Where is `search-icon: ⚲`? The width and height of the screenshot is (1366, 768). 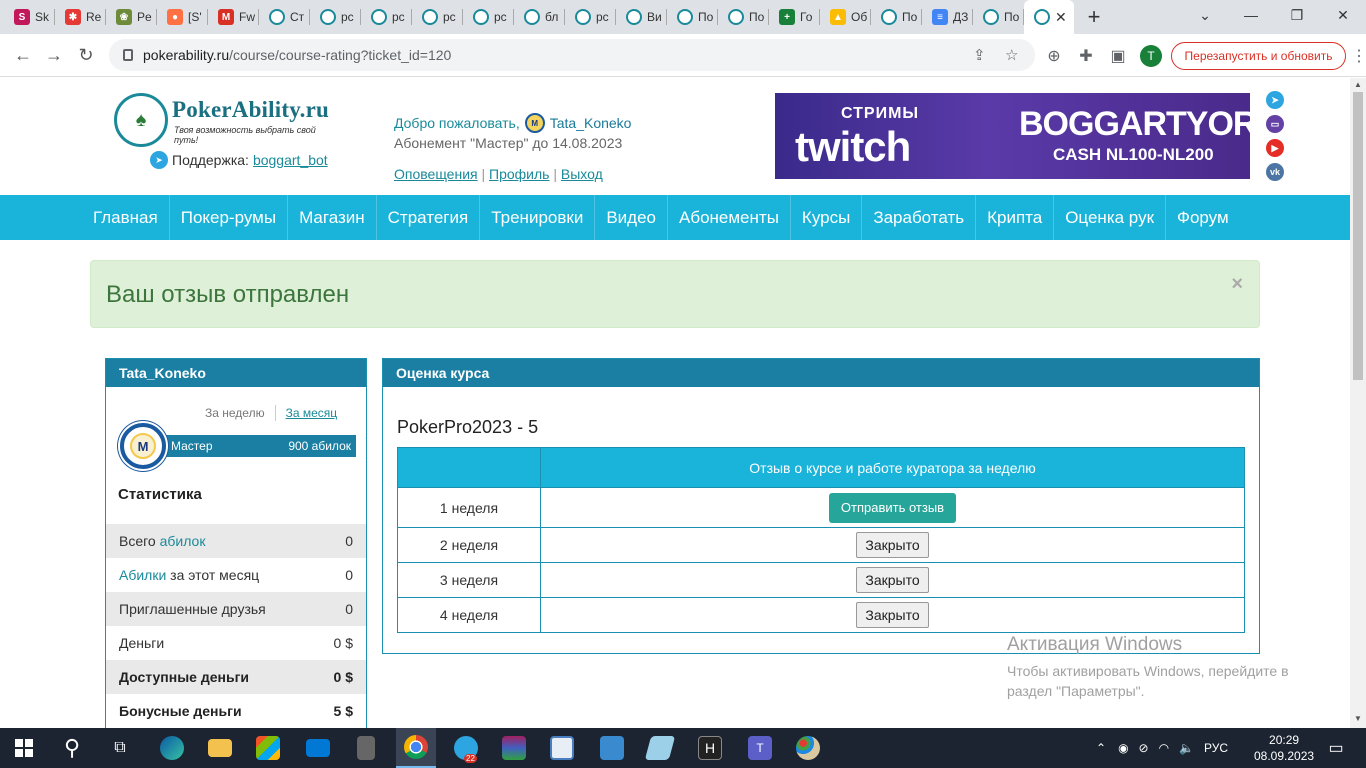
search-icon: ⚲ is located at coordinates (72, 748).